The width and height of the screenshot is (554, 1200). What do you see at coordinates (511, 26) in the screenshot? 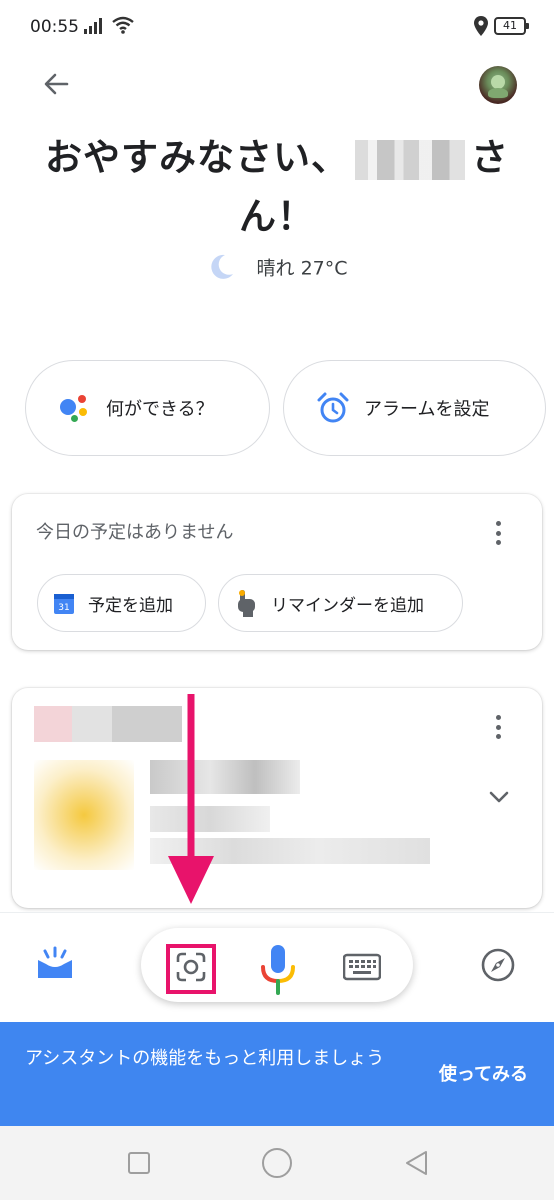
I see `battery-indicator: 41` at bounding box center [511, 26].